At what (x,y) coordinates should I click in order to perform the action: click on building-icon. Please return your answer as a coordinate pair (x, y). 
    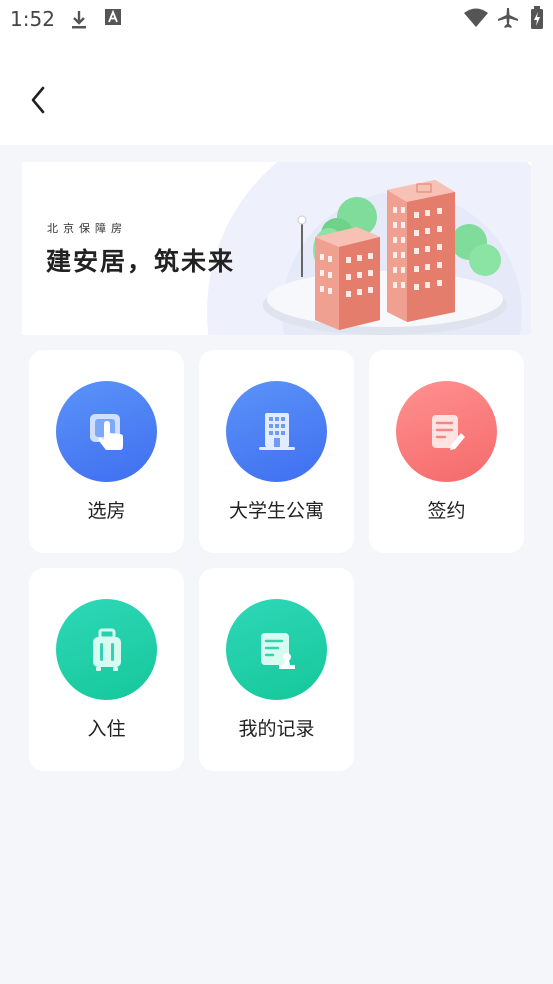
    Looking at the image, I should click on (276, 431).